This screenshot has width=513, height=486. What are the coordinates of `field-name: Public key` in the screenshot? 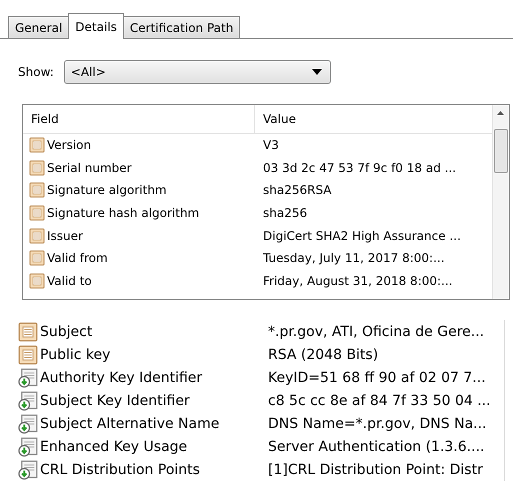 It's located at (75, 354).